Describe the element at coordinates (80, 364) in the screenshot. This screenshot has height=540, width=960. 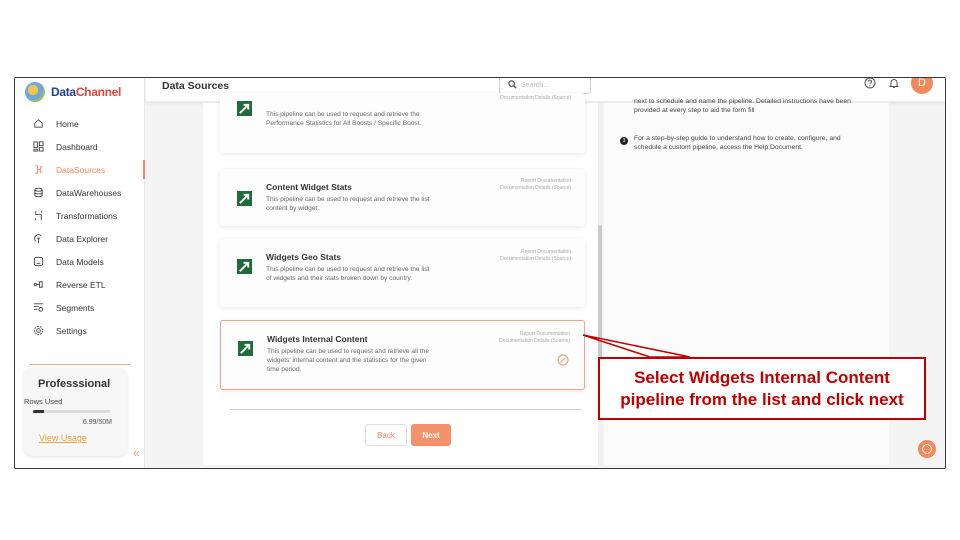
I see `plan-divider` at that location.